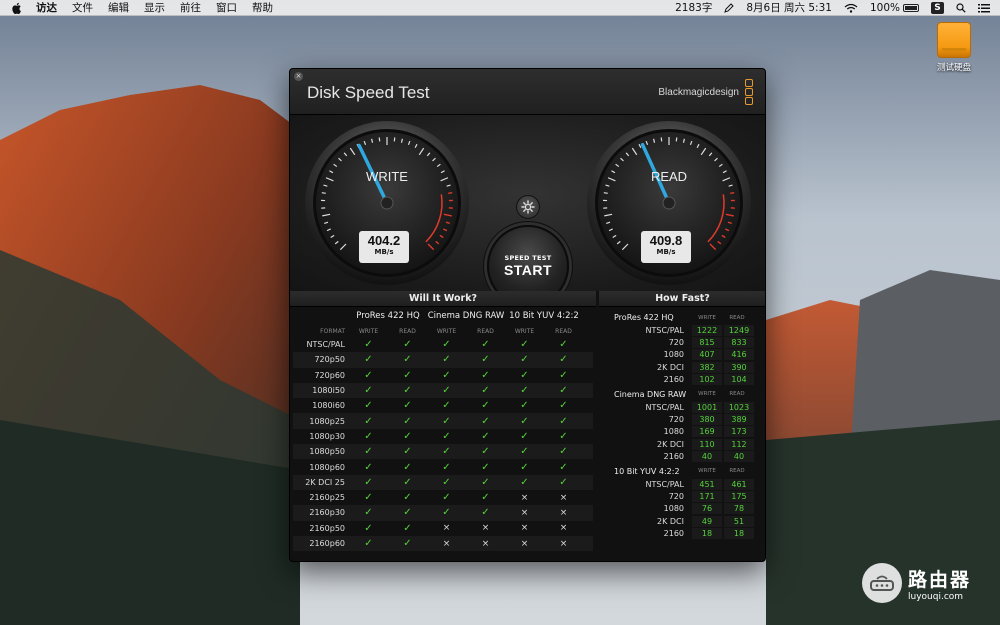 This screenshot has height=625, width=1000. Describe the element at coordinates (20, 8) in the screenshot. I see `apple-menu-icon` at that location.